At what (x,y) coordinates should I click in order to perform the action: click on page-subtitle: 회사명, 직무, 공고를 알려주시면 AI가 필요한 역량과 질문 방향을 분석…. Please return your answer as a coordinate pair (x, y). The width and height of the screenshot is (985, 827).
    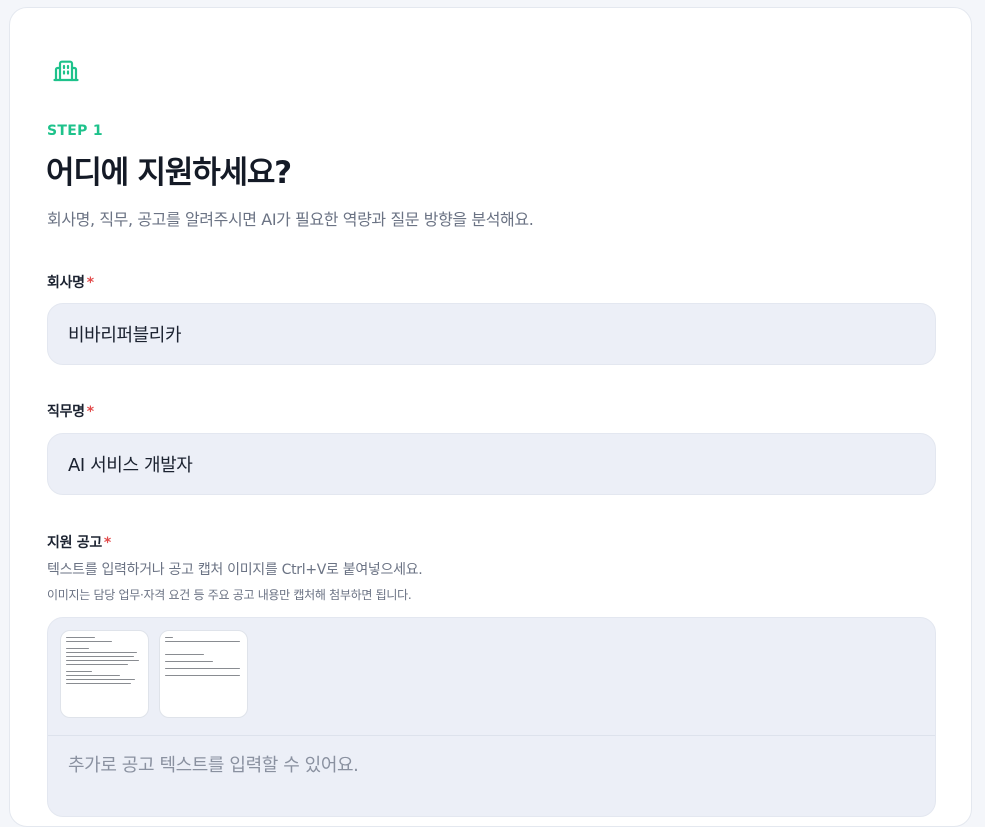
    Looking at the image, I should click on (290, 219).